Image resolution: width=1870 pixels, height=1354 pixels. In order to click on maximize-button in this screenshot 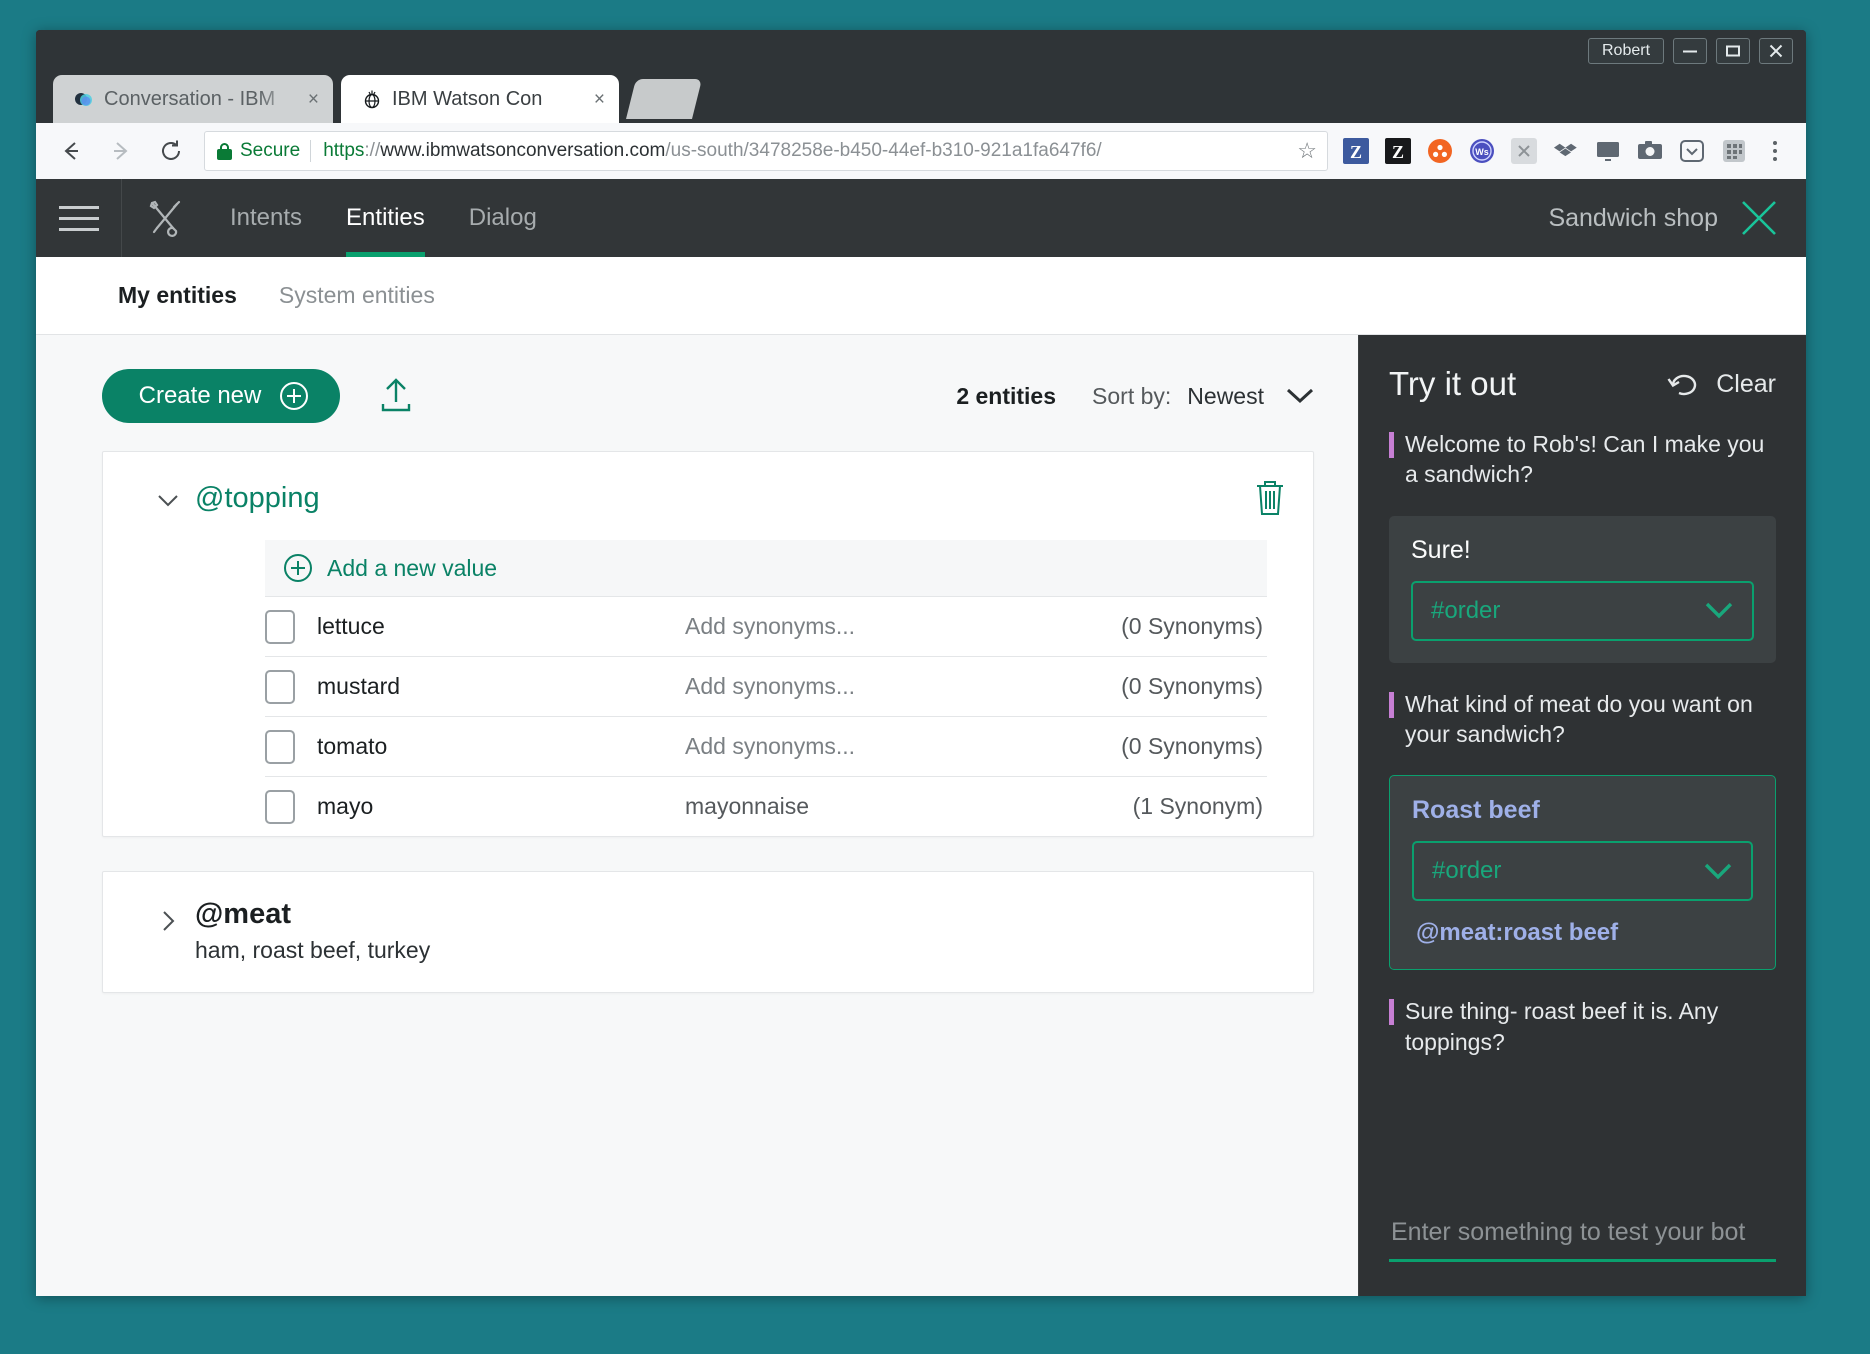, I will do `click(1733, 51)`.